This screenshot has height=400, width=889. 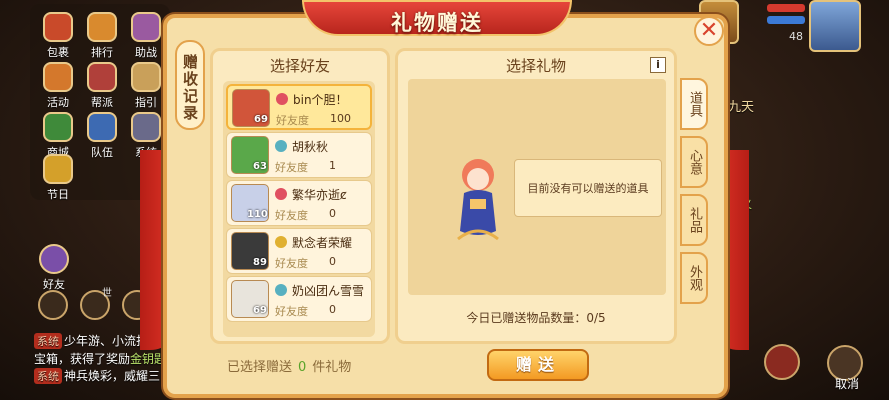 I want to click on friendship-value: 100, so click(x=340, y=118).